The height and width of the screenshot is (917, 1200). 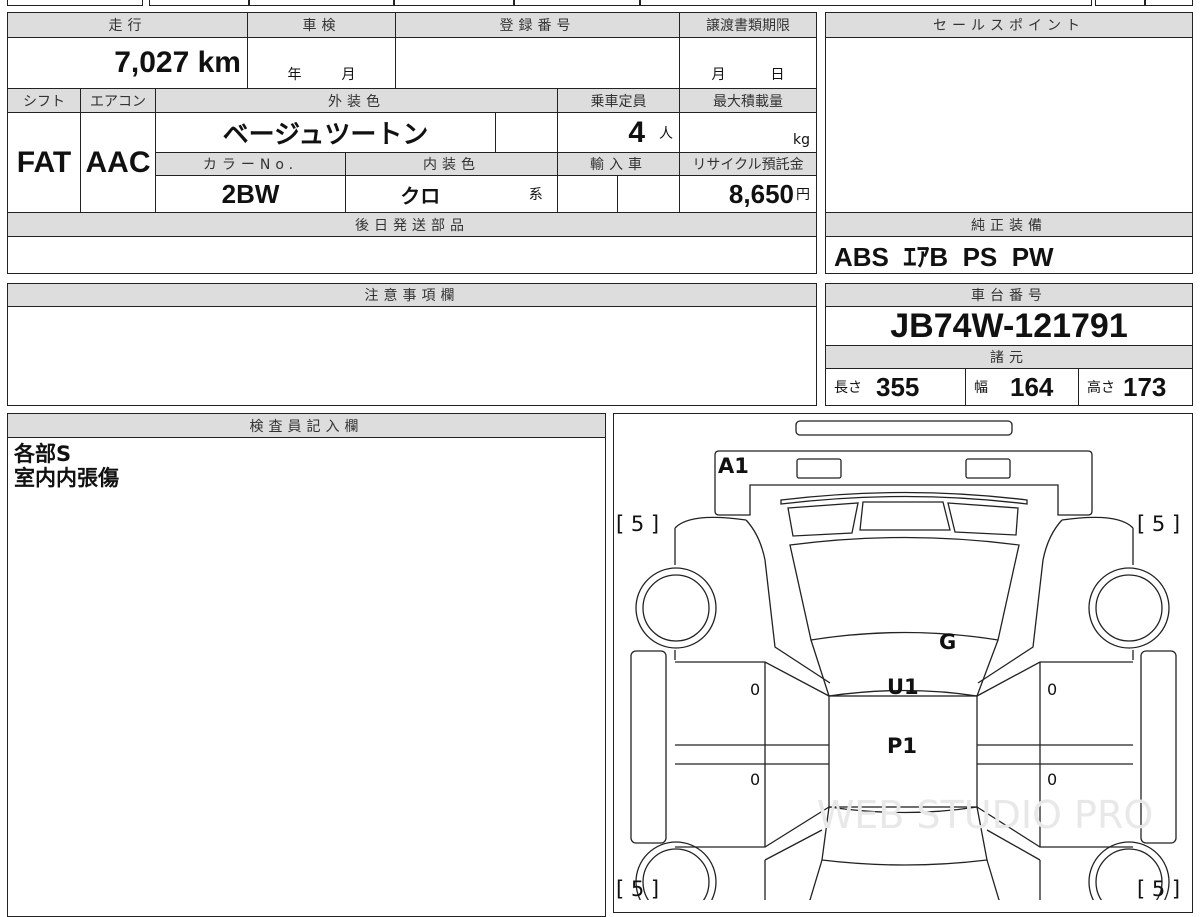 What do you see at coordinates (1158, 524) in the screenshot?
I see `tire-tread-front-right: [ 5 ]` at bounding box center [1158, 524].